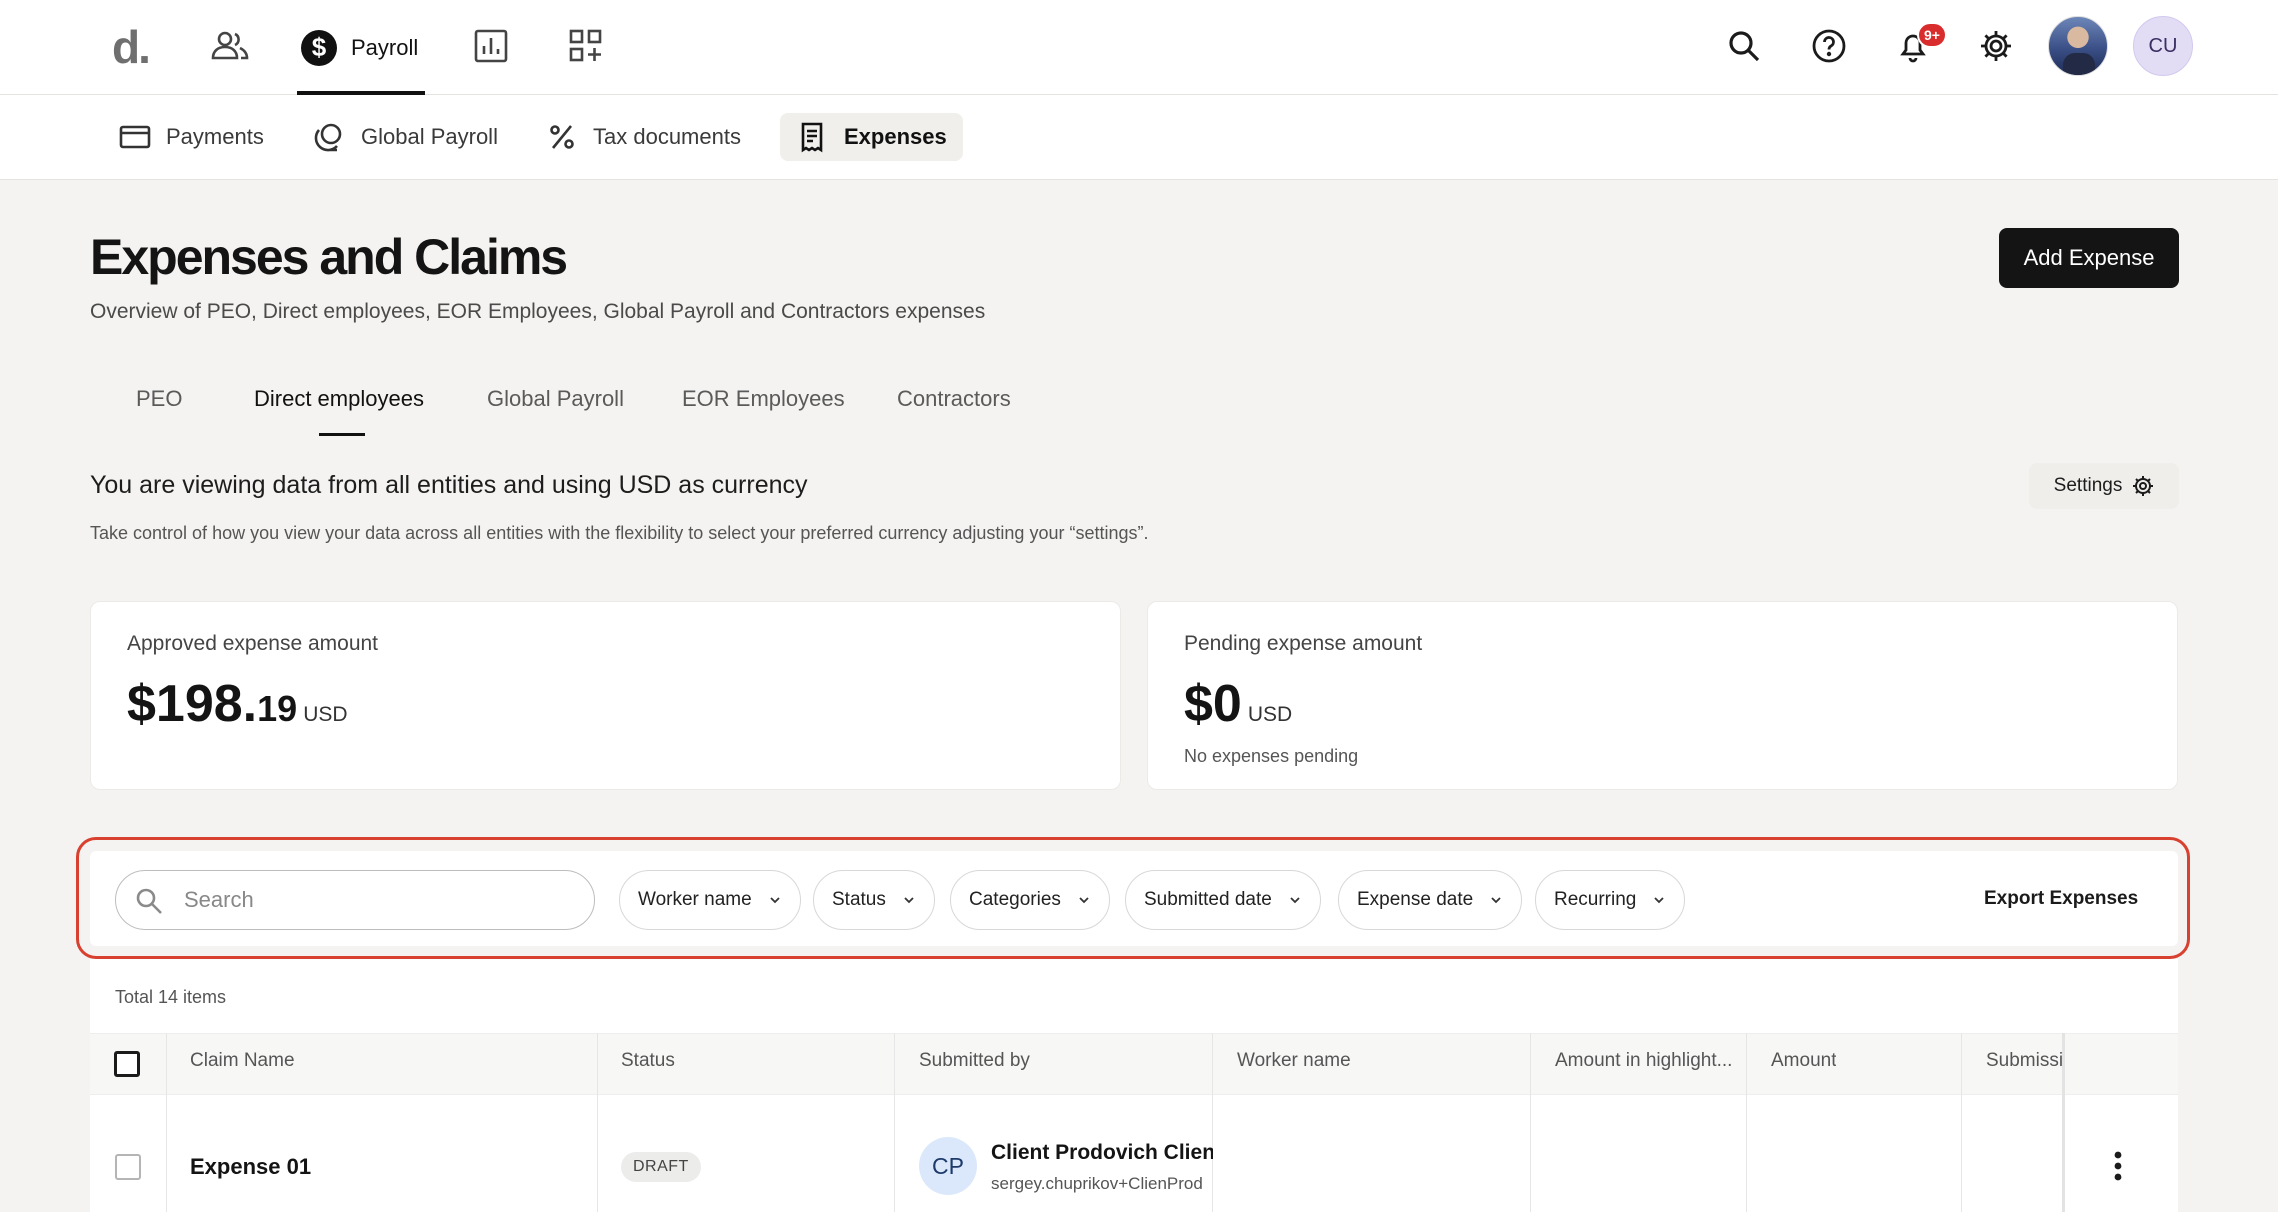 The width and height of the screenshot is (2278, 1212). I want to click on receipt-icon, so click(812, 137).